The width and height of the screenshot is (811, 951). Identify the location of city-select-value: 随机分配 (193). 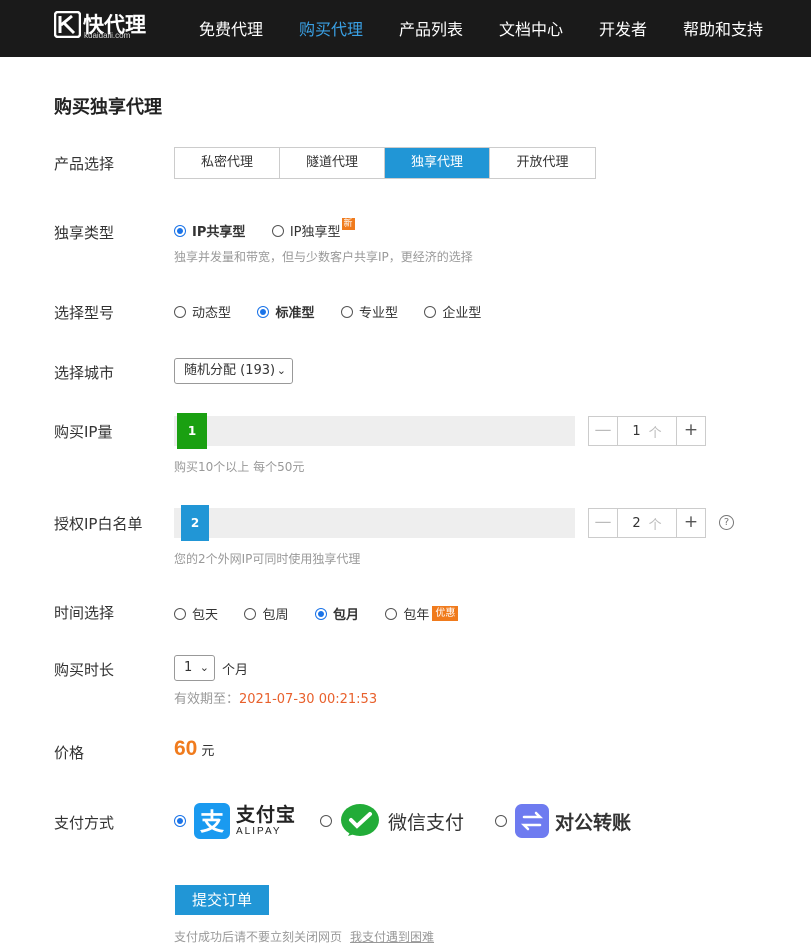
(230, 370).